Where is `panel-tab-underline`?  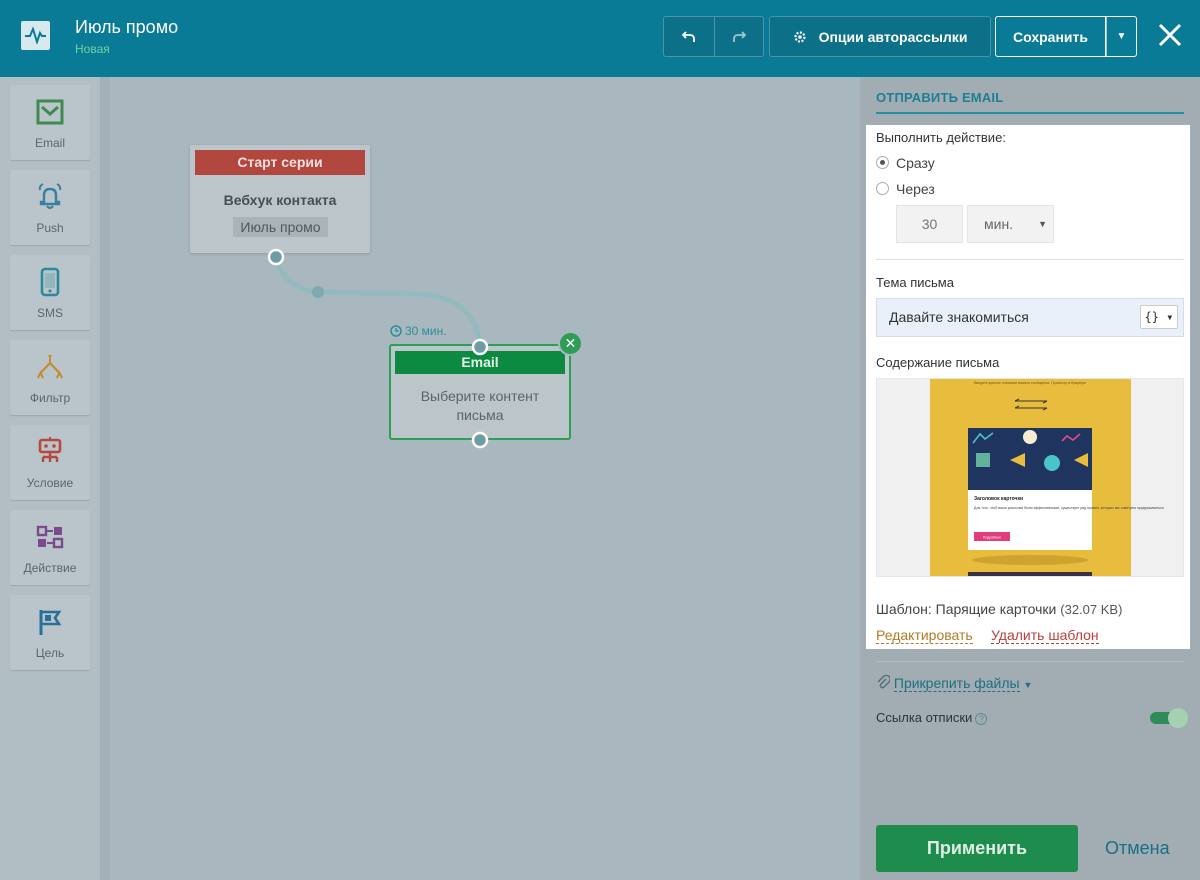
panel-tab-underline is located at coordinates (1030, 113).